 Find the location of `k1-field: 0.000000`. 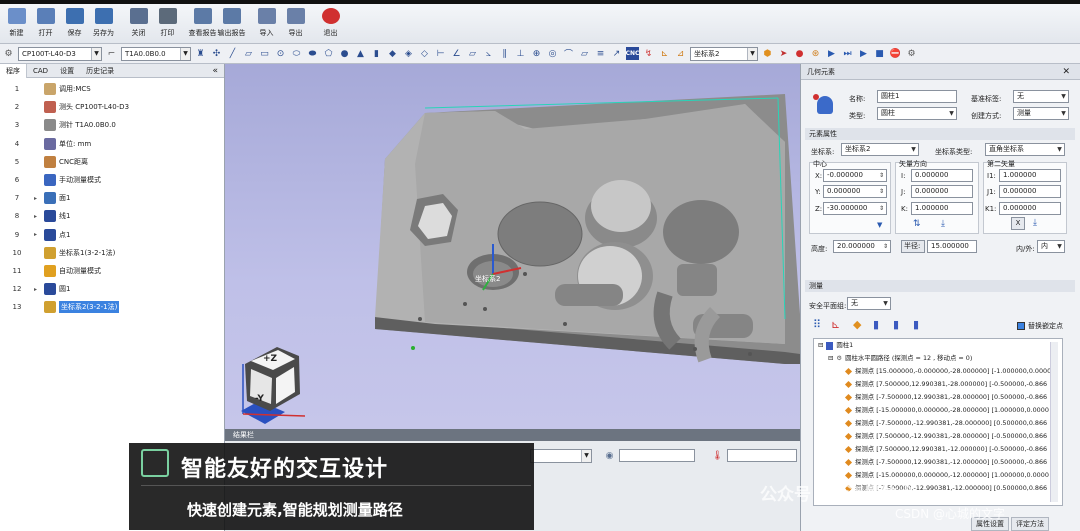

k1-field: 0.000000 is located at coordinates (1030, 208).